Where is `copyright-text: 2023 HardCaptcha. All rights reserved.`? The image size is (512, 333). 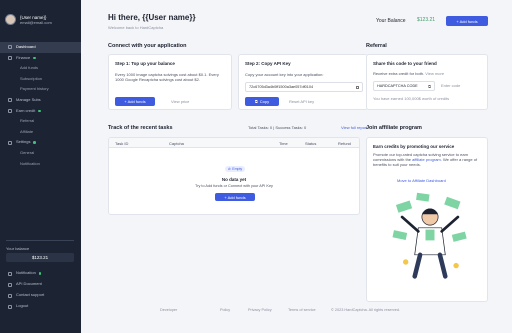 copyright-text: 2023 HardCaptcha. All rights reserved. is located at coordinates (367, 310).